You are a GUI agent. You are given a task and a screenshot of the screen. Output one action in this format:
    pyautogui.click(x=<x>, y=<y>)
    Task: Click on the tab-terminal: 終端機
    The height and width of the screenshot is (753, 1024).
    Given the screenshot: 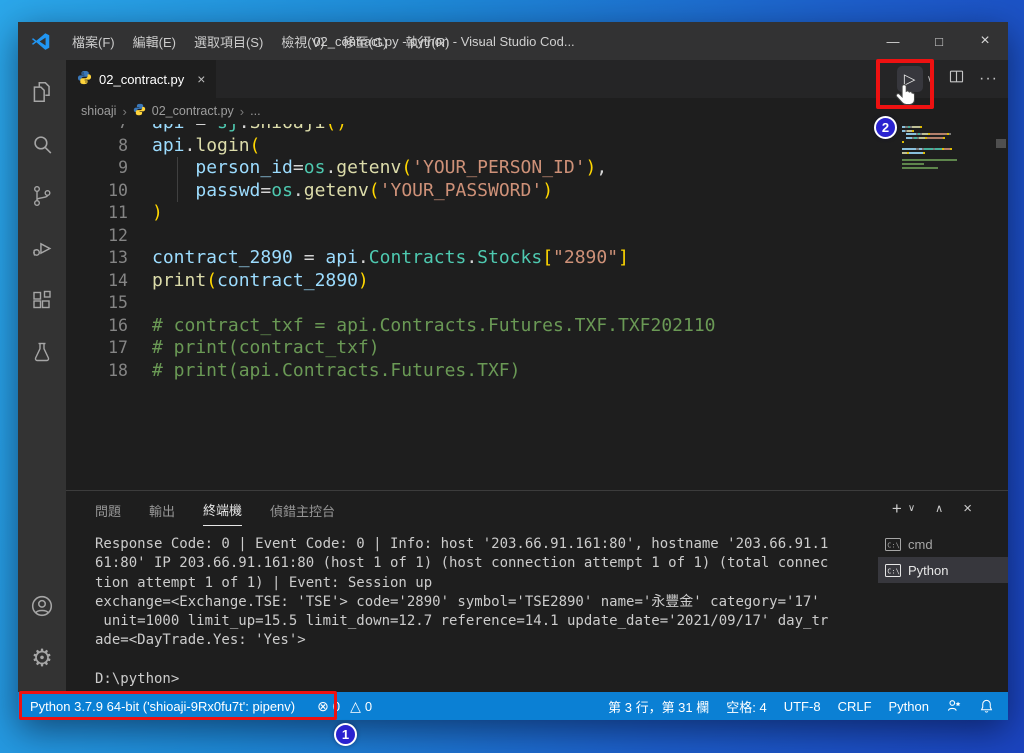 What is the action you would take?
    pyautogui.click(x=223, y=508)
    